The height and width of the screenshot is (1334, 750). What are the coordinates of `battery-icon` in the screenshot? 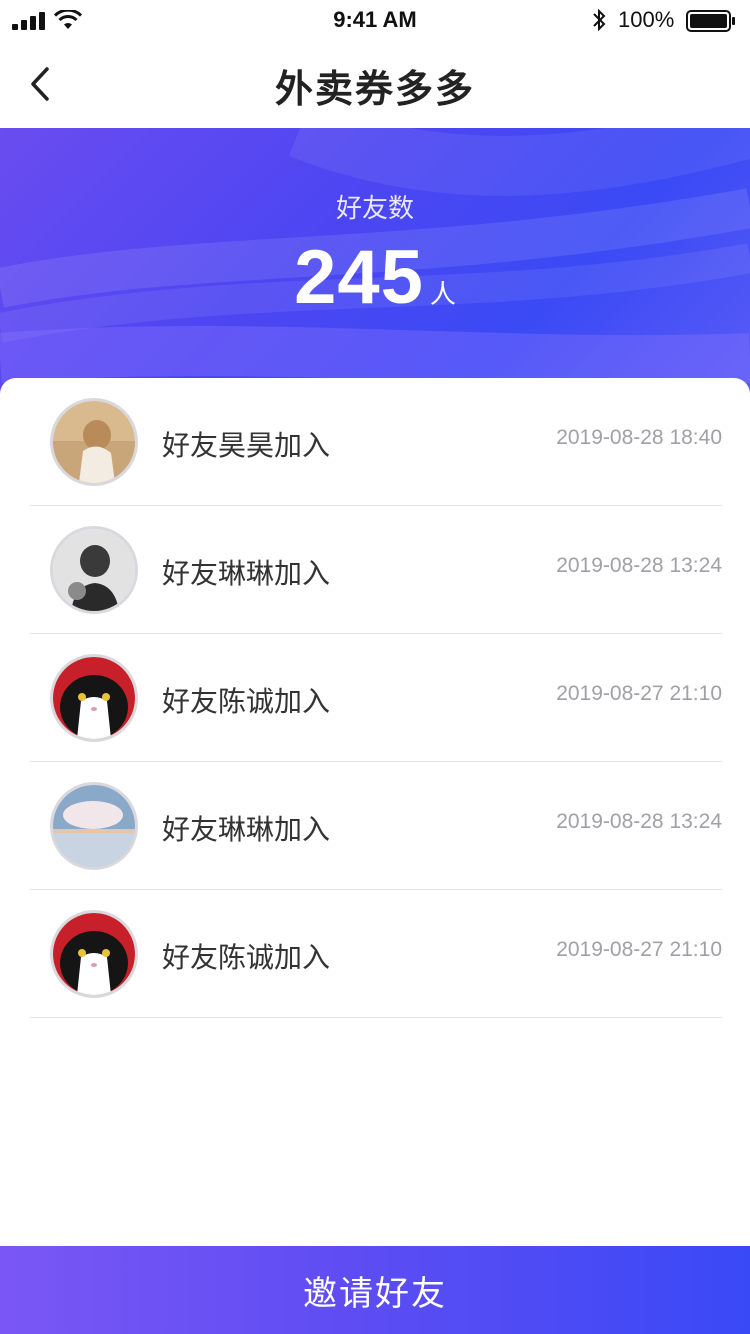 It's located at (710, 21).